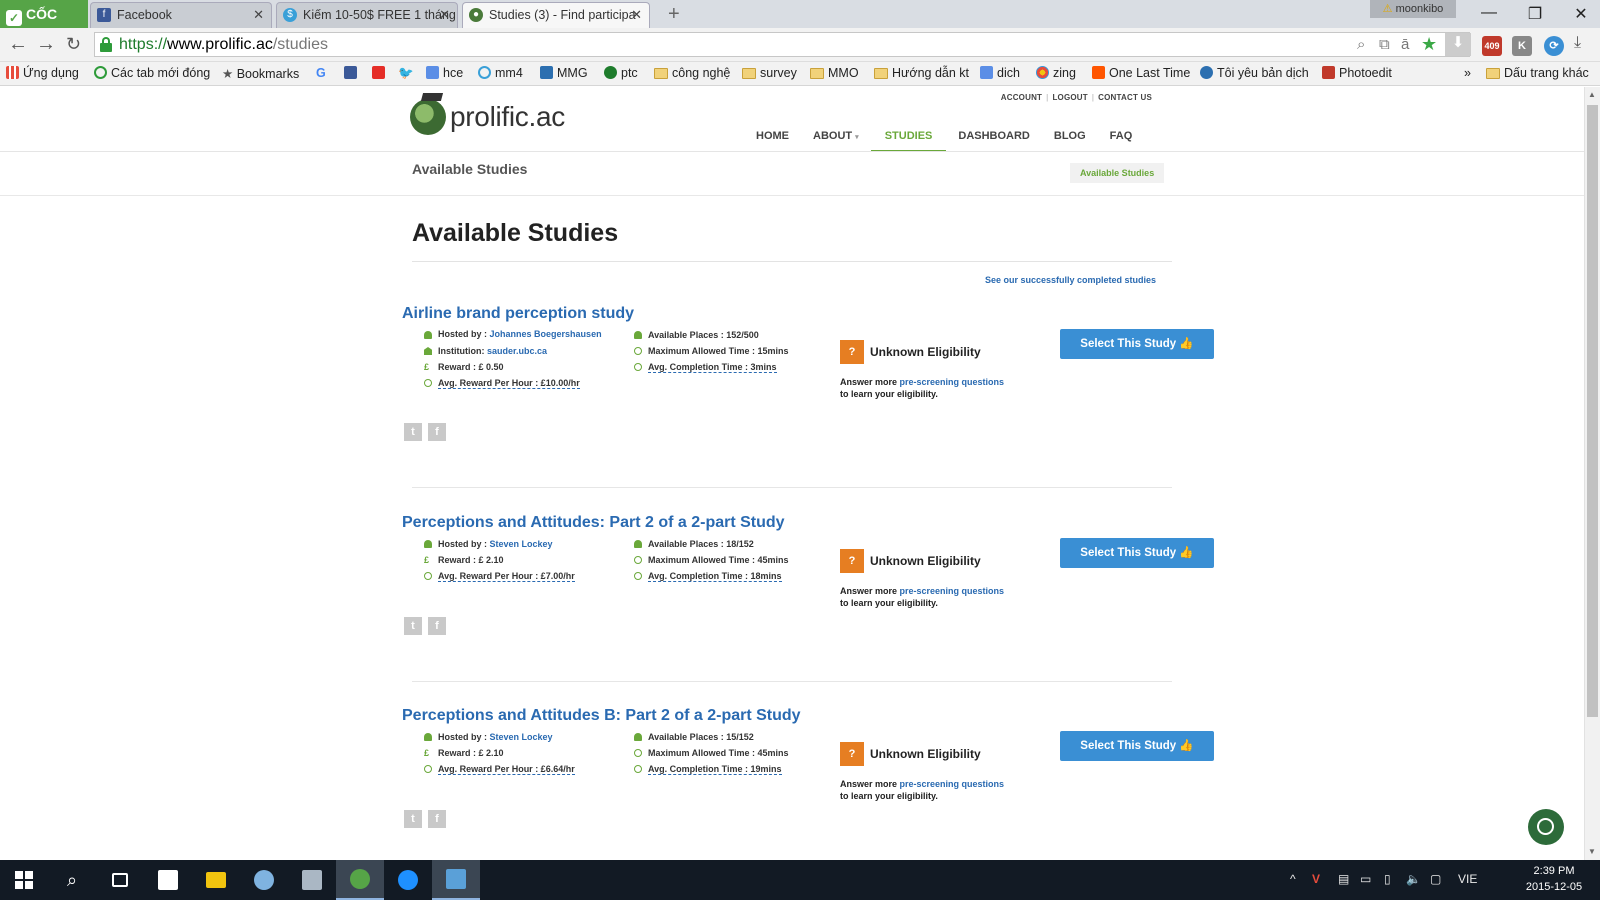 This screenshot has height=900, width=1600. I want to click on restore-icon: ❐, so click(1535, 14).